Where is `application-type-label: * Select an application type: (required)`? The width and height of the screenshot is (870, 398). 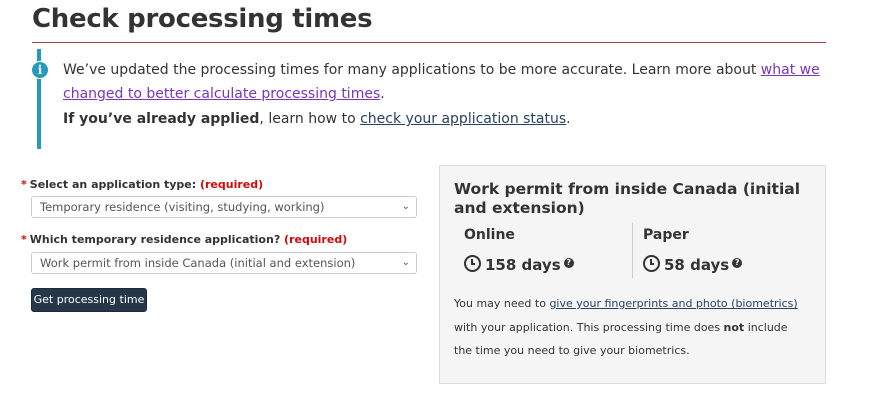
application-type-label: * Select an application type: (required) is located at coordinates (142, 184).